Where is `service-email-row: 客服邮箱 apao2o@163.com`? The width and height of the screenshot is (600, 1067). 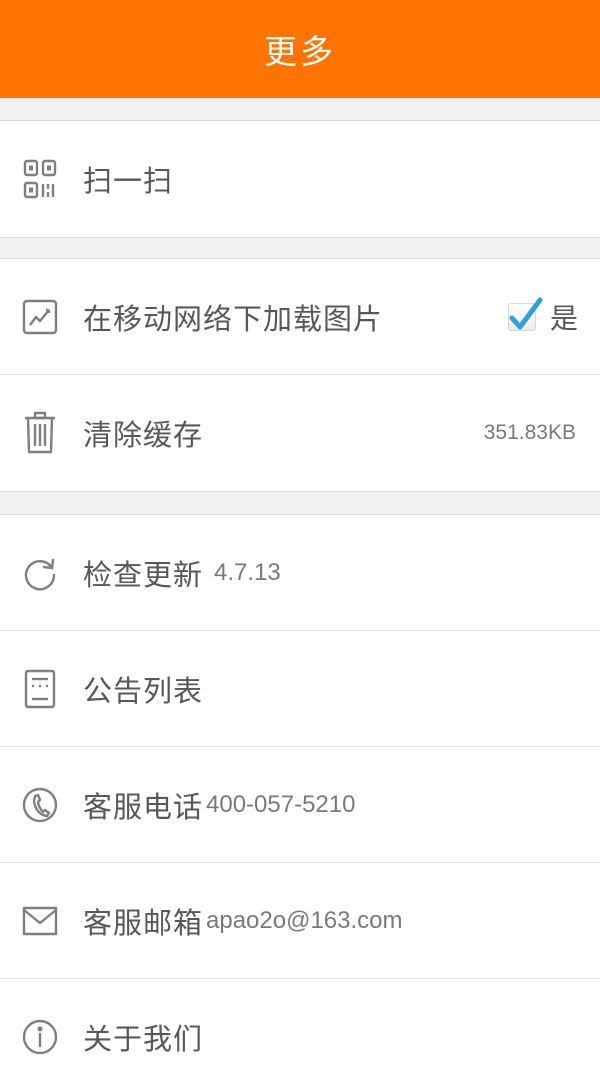 service-email-row: 客服邮箱 apao2o@163.com is located at coordinates (300, 921).